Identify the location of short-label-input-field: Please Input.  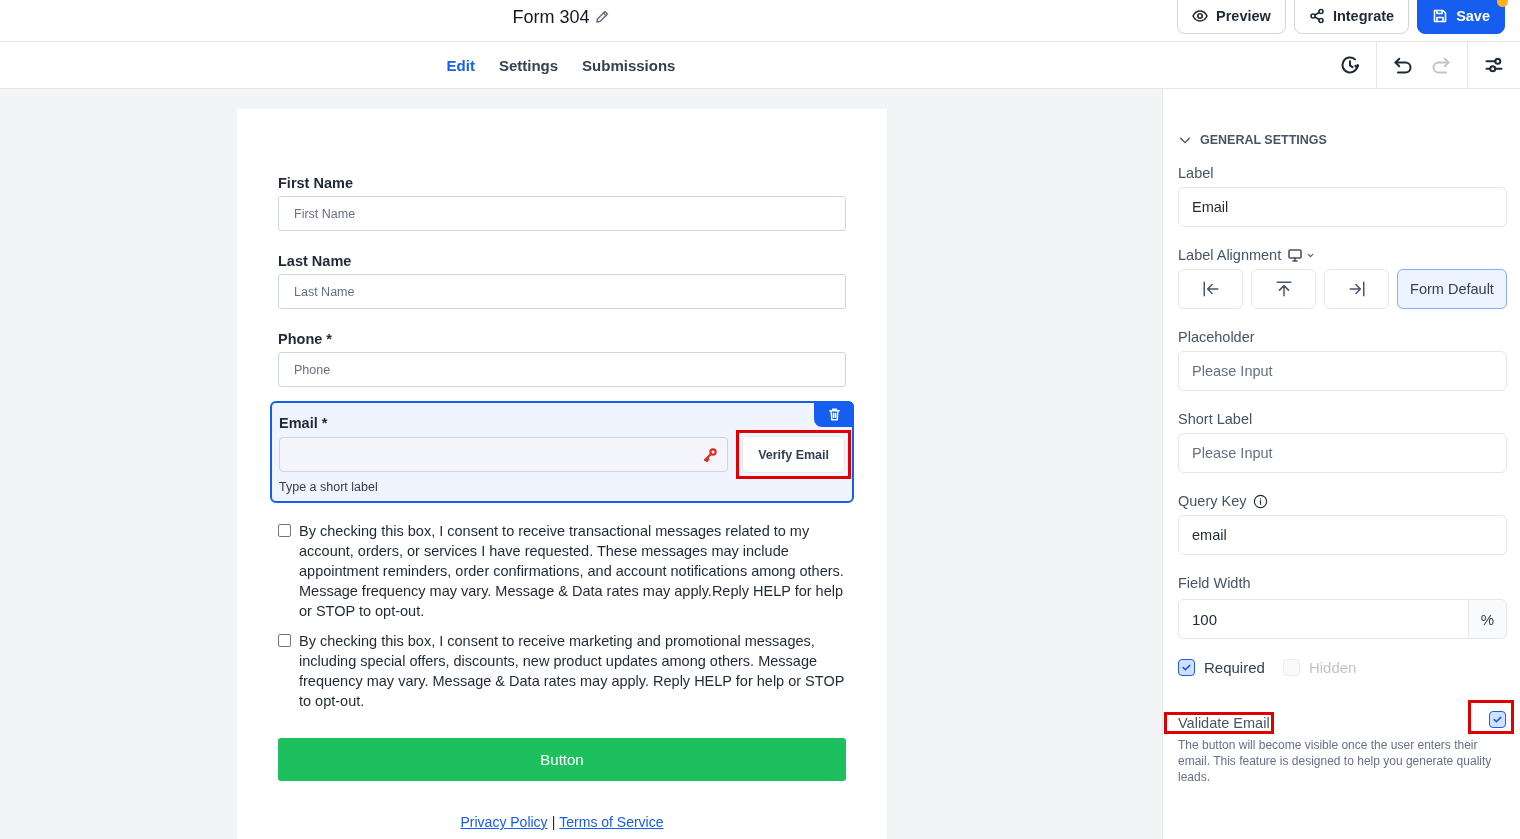
(1342, 453).